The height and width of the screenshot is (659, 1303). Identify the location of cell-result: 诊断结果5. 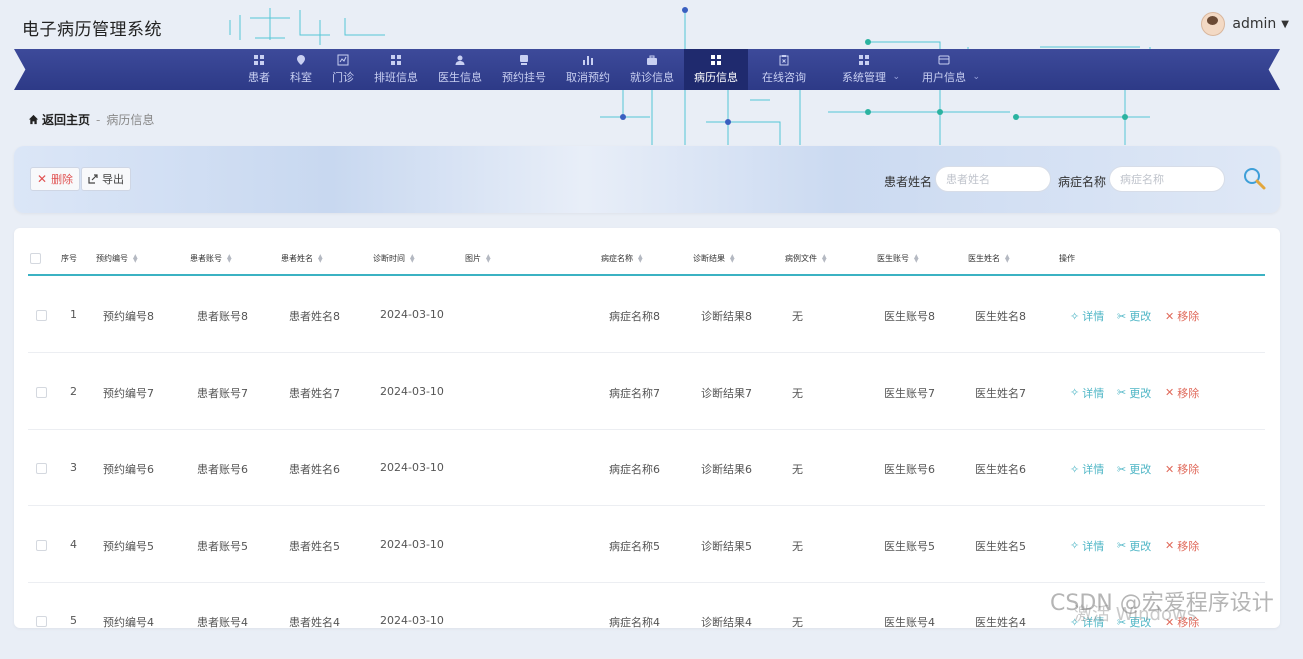
(726, 546).